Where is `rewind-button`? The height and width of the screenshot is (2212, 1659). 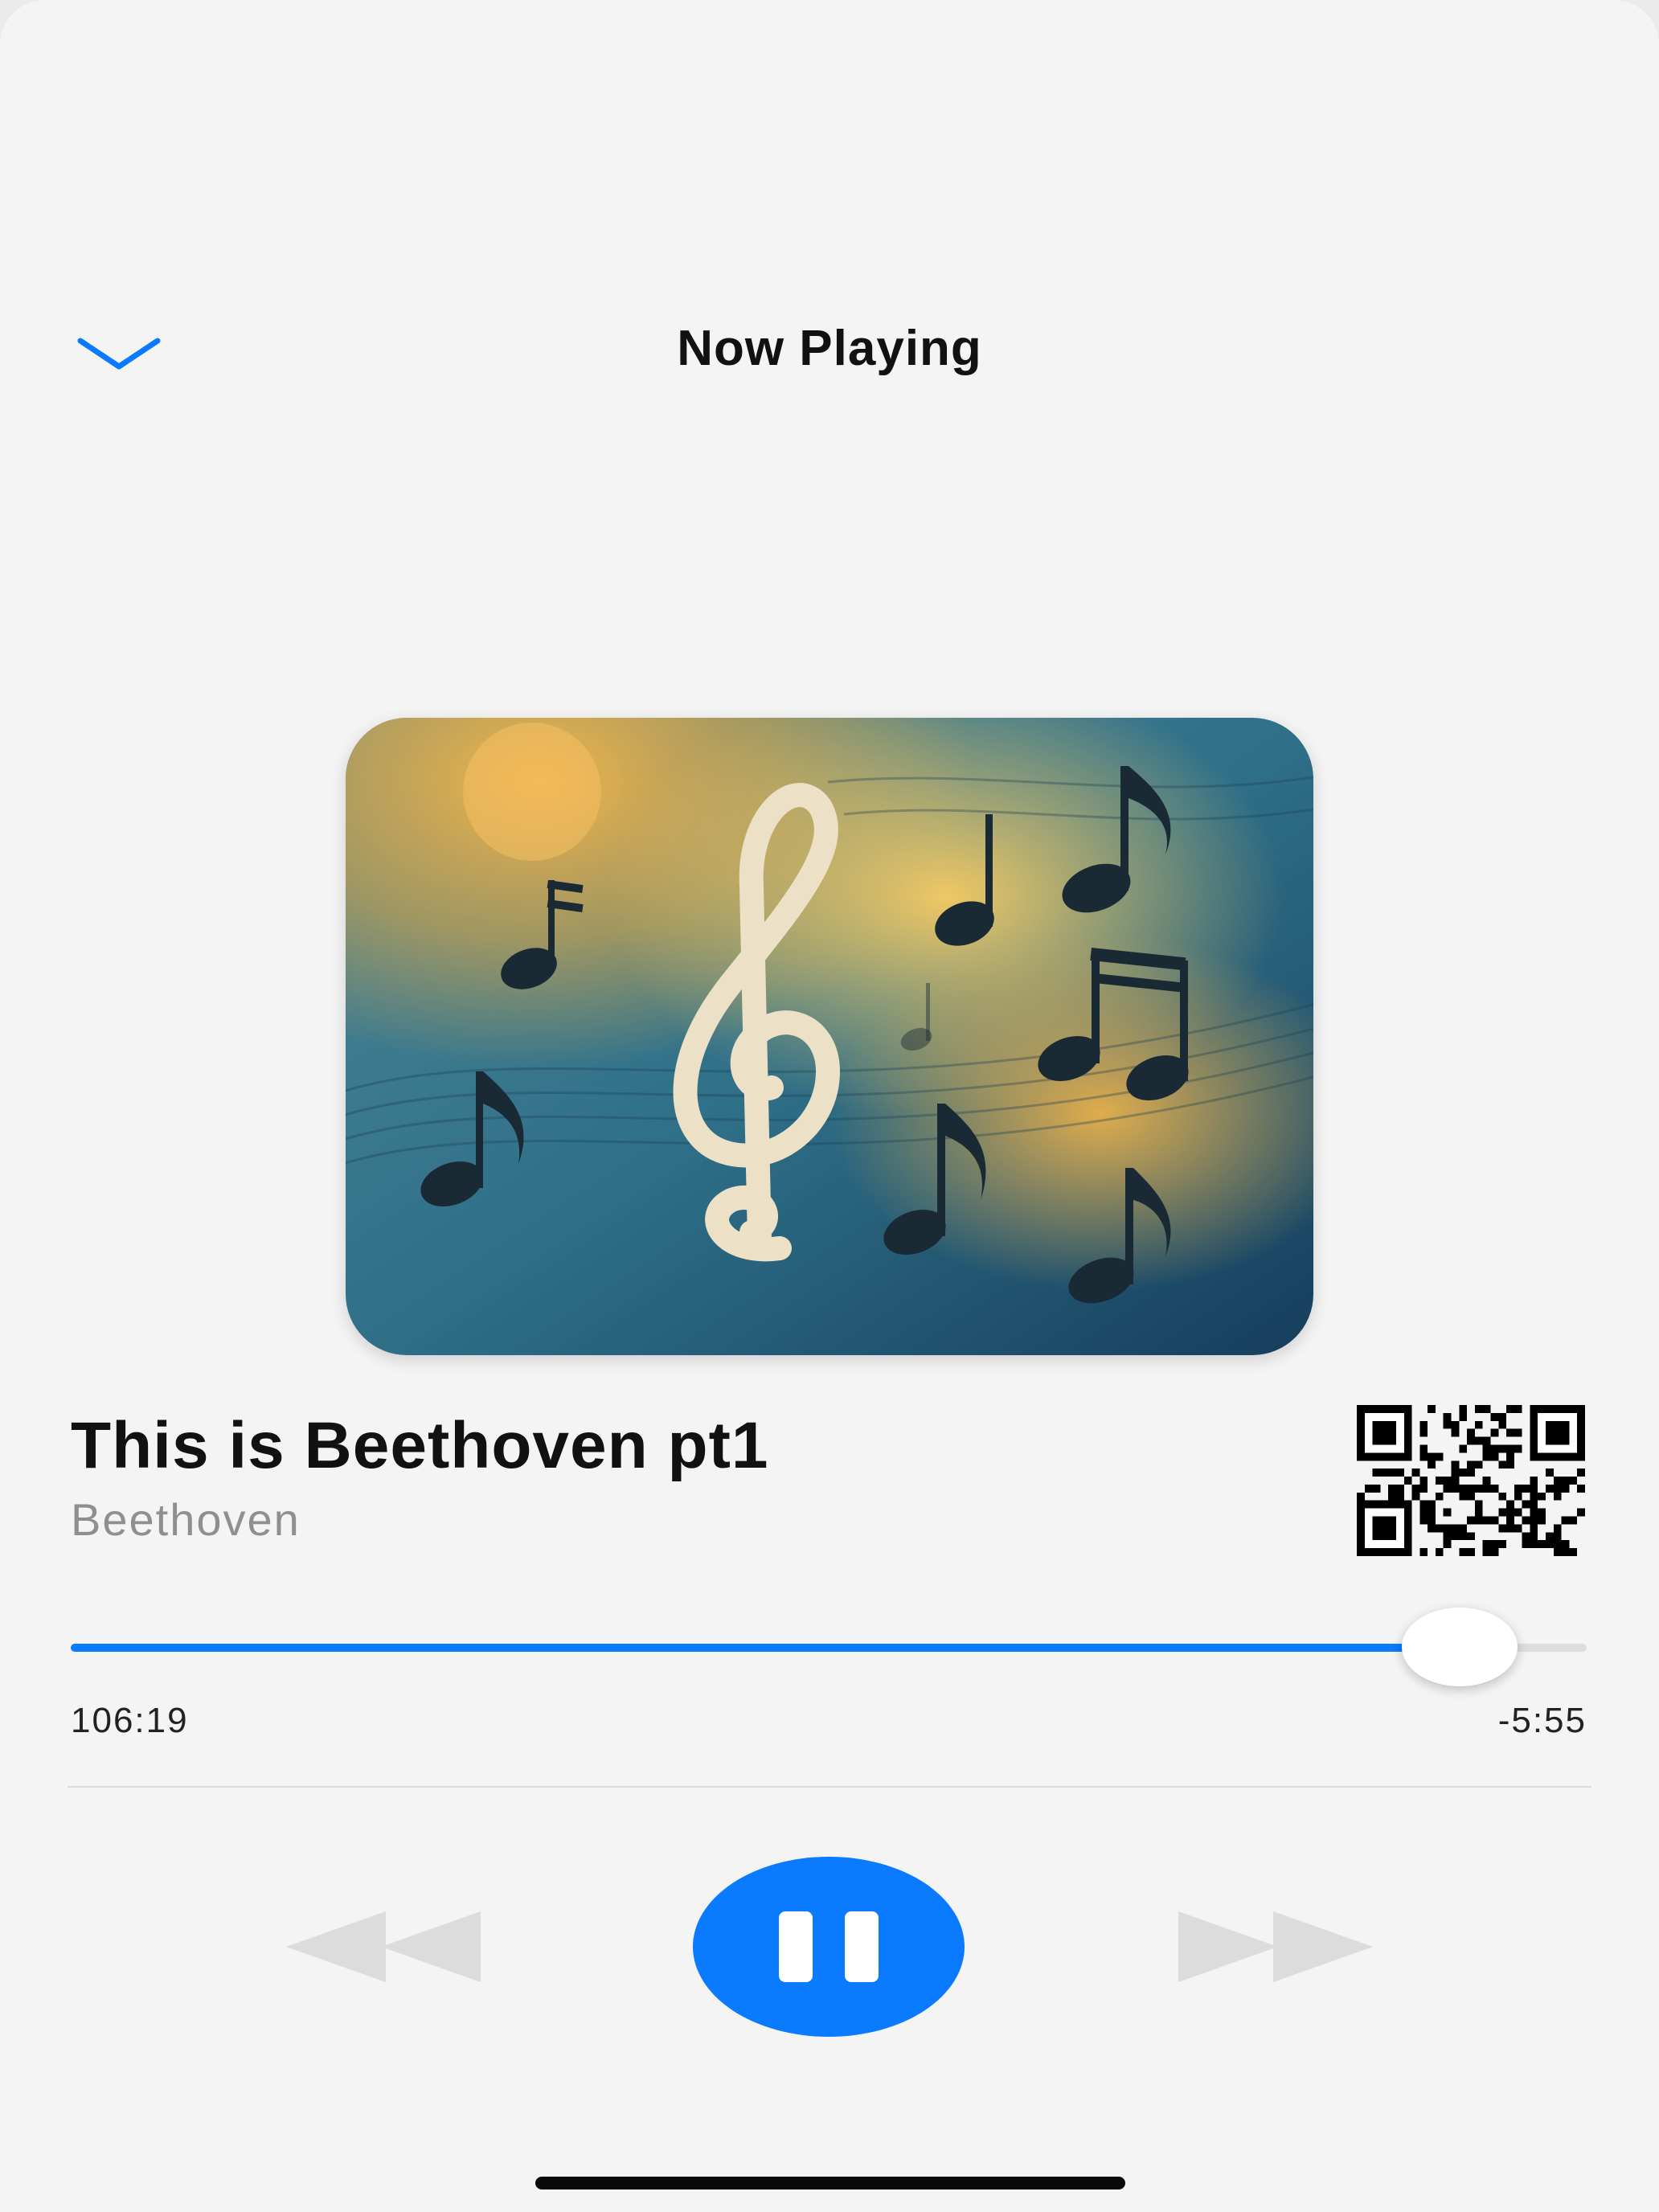 rewind-button is located at coordinates (383, 1947).